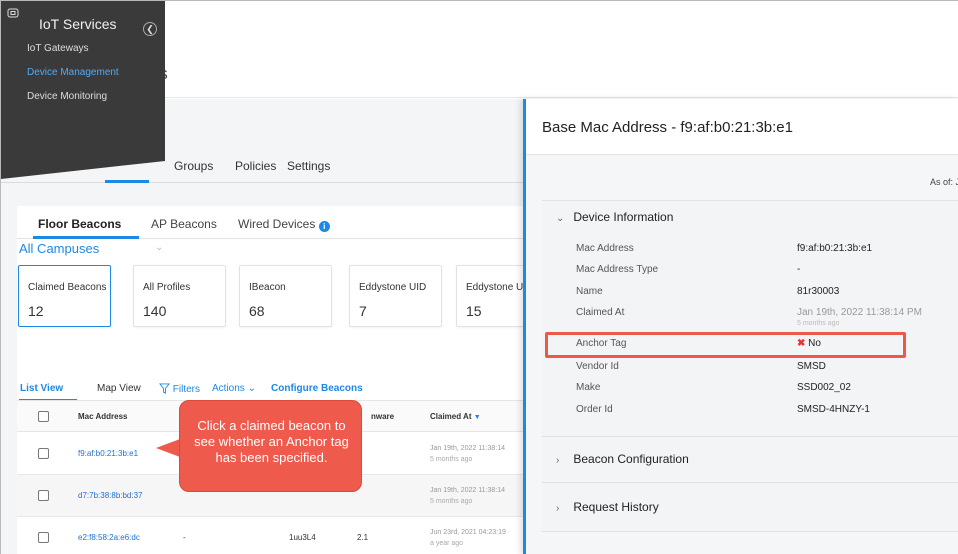 The width and height of the screenshot is (958, 554). What do you see at coordinates (363, 311) in the screenshot?
I see `stat-value: 7` at bounding box center [363, 311].